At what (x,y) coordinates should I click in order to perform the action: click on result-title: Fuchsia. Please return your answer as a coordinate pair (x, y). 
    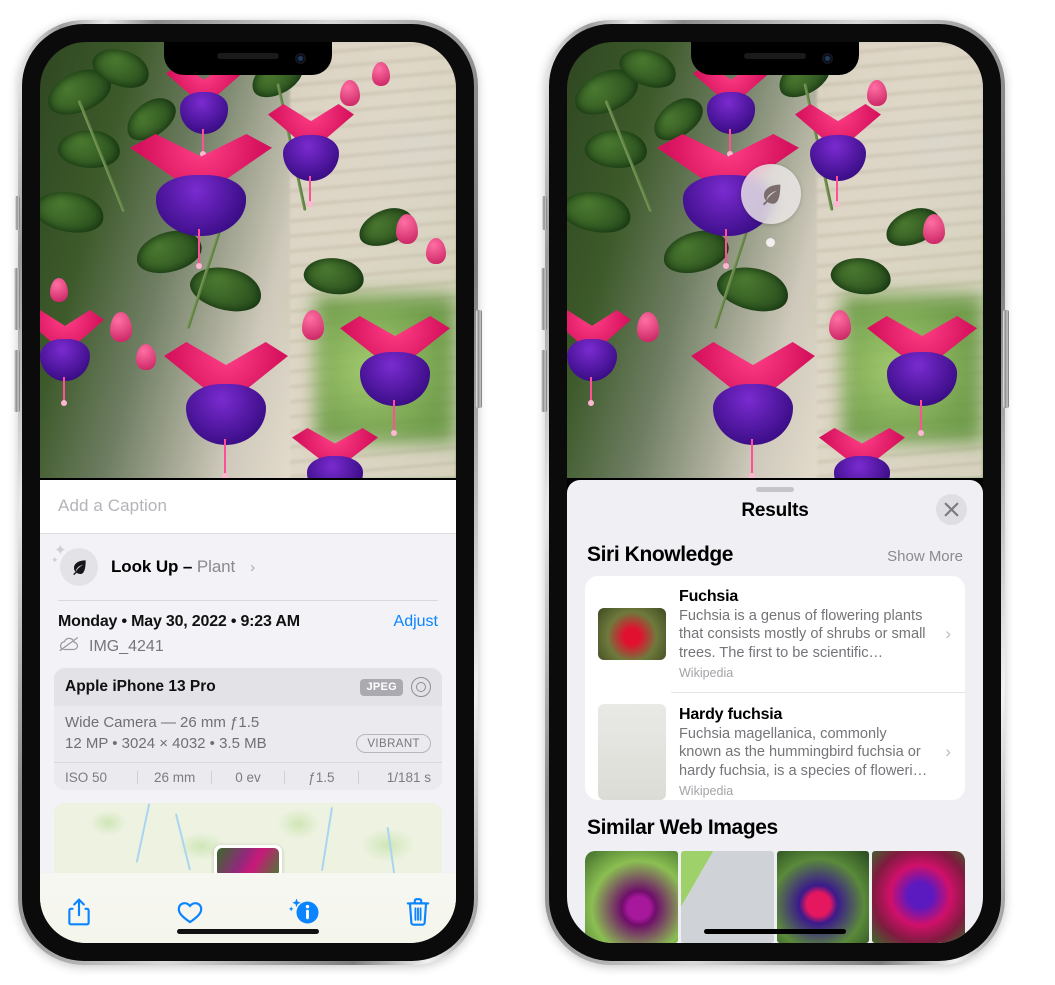
    Looking at the image, I should click on (709, 596).